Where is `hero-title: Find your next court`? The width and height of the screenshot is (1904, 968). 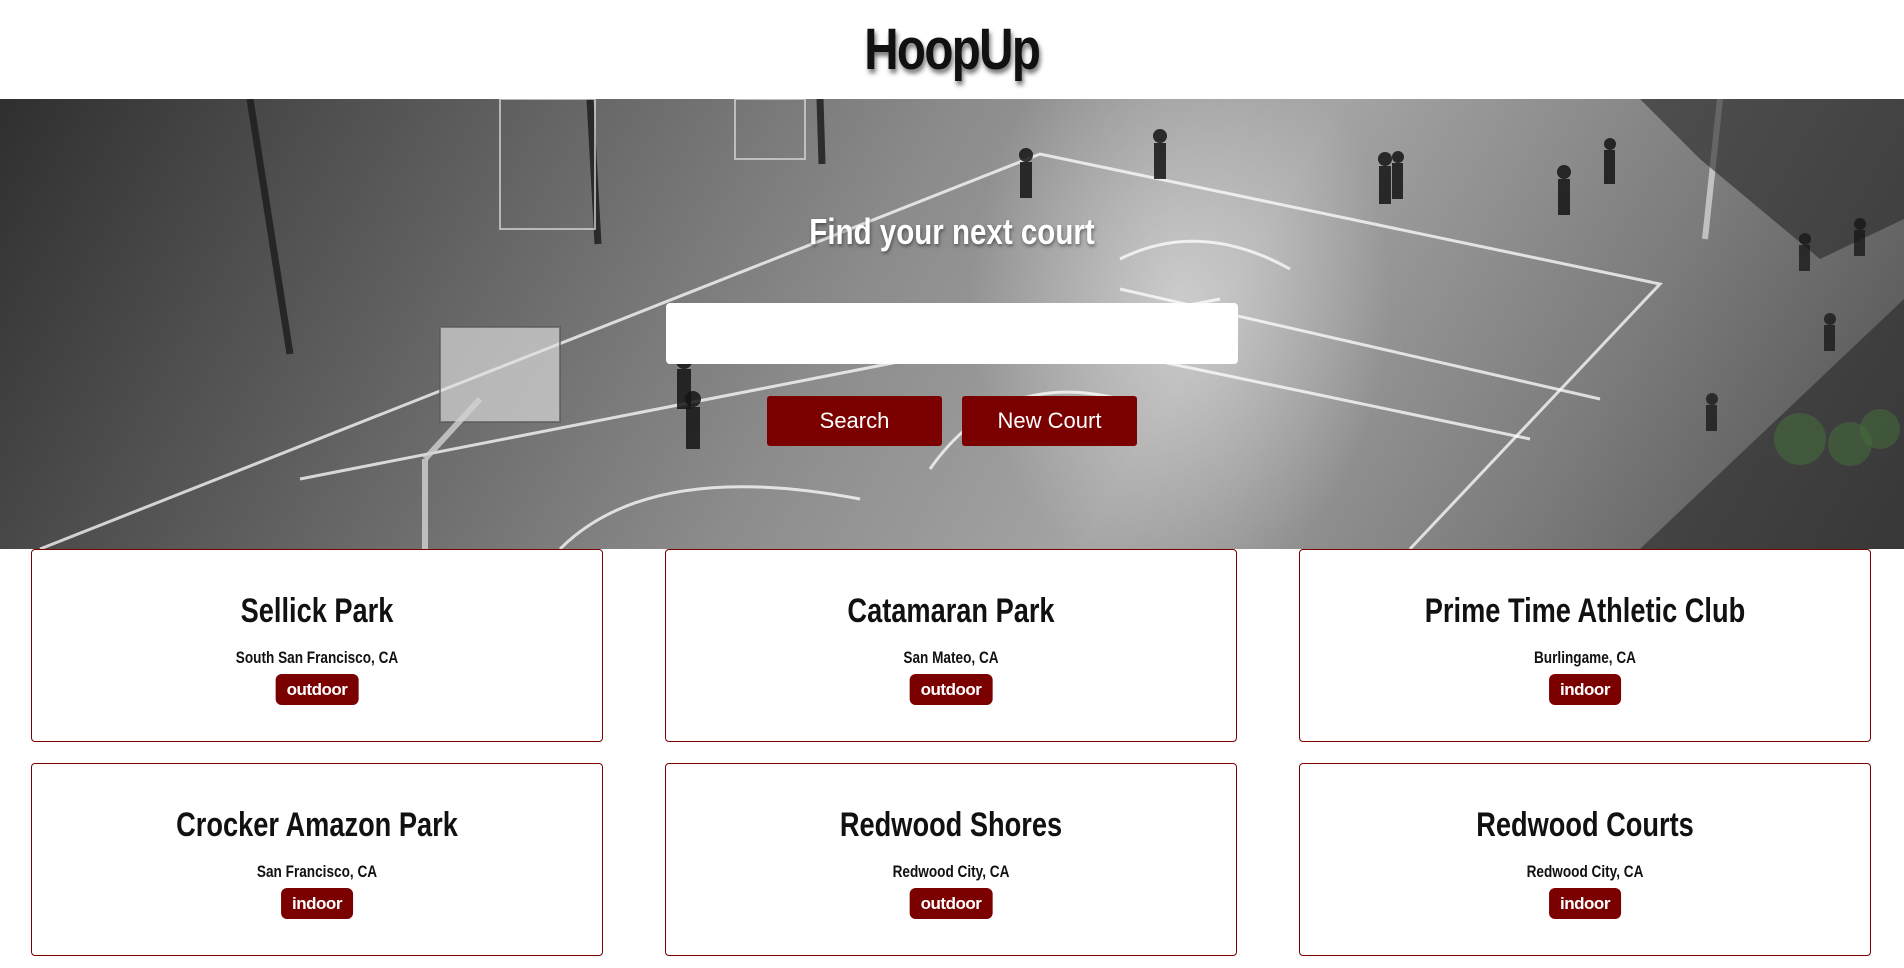
hero-title: Find your next court is located at coordinates (952, 231).